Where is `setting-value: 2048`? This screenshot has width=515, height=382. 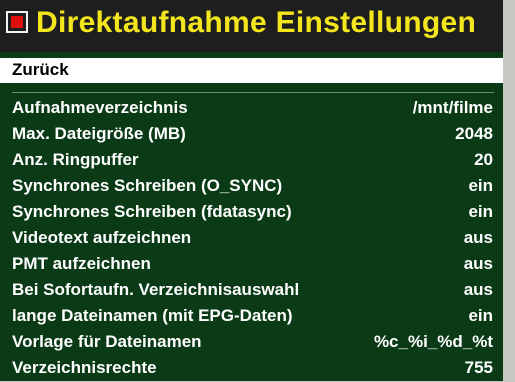 setting-value: 2048 is located at coordinates (474, 133).